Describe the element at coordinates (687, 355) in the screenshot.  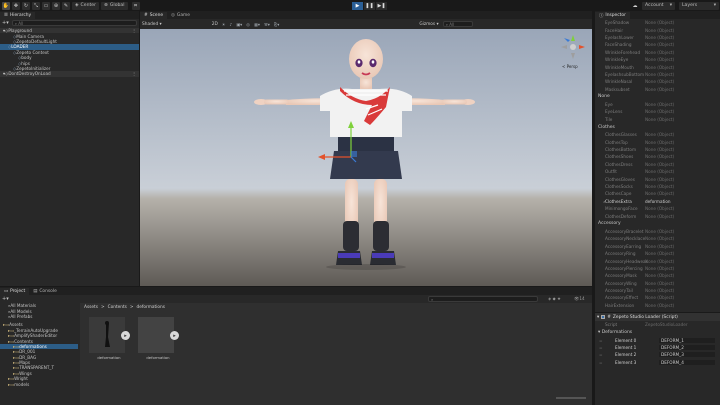
I see `element-field: DEFORM_3` at that location.